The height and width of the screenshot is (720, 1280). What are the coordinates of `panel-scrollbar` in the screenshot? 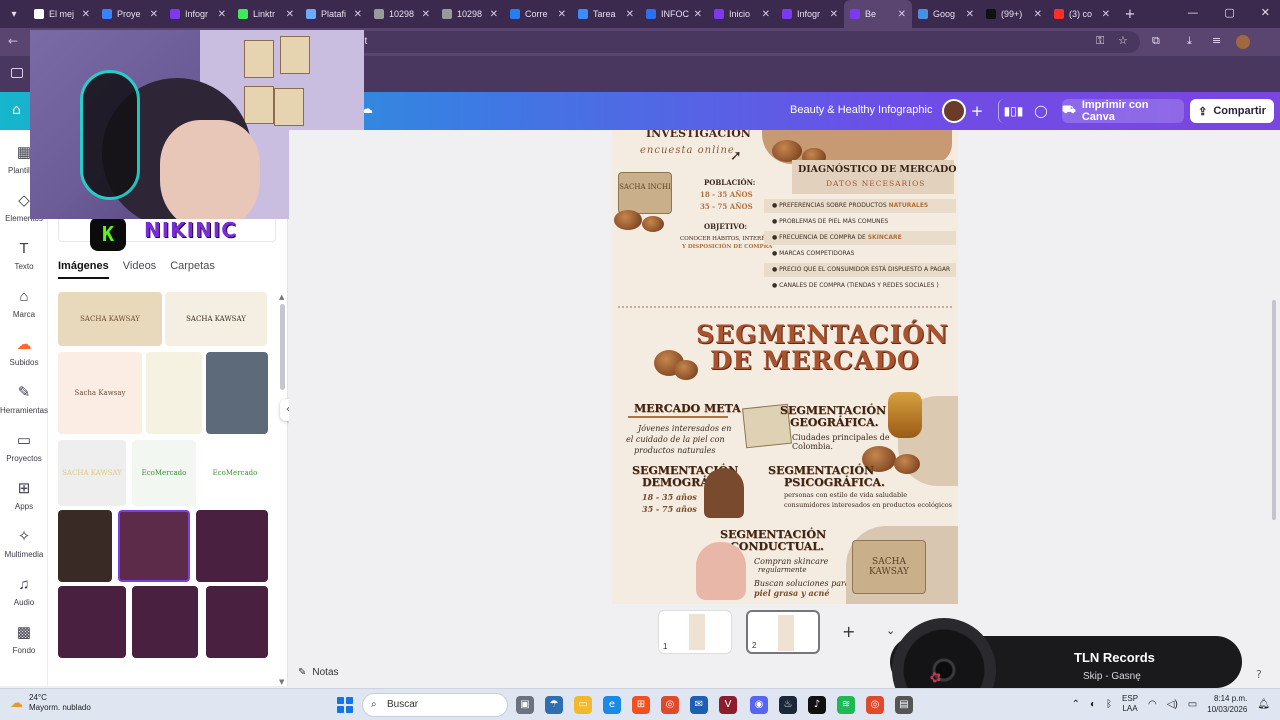 It's located at (282, 347).